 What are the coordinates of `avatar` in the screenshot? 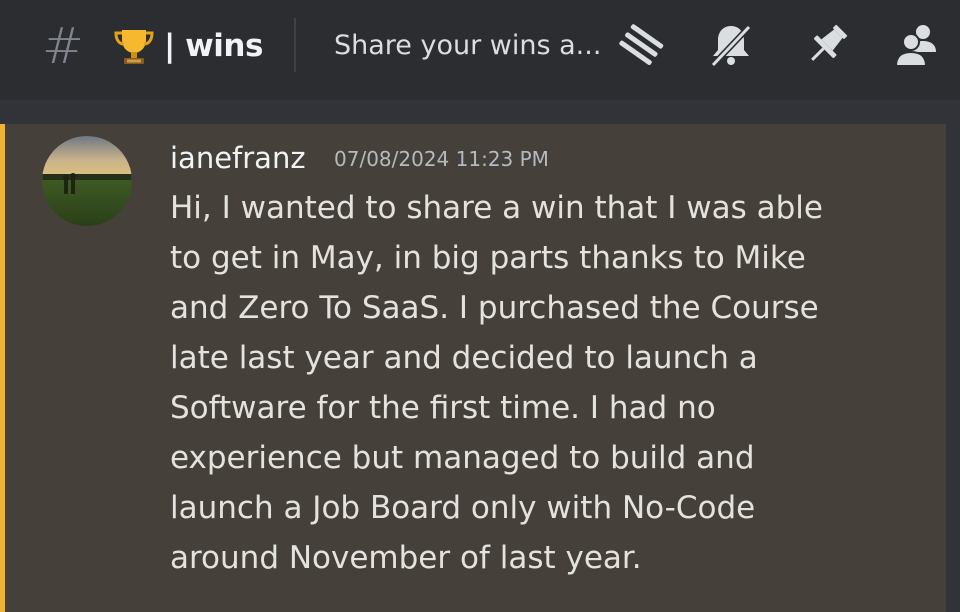 It's located at (87, 181).